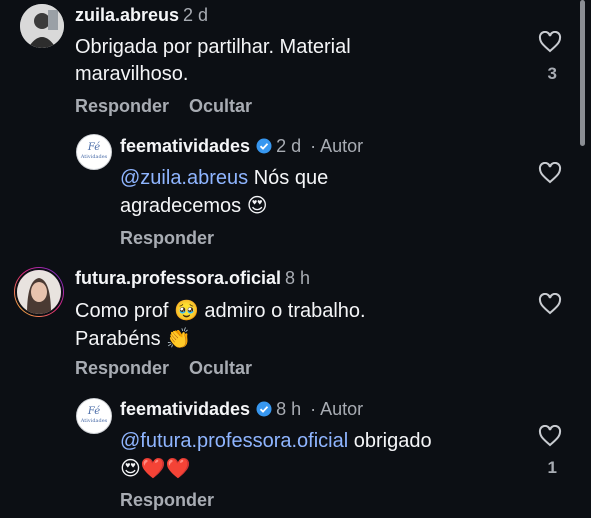  I want to click on comment-header: futura.professora.oficial 8 h, so click(192, 278).